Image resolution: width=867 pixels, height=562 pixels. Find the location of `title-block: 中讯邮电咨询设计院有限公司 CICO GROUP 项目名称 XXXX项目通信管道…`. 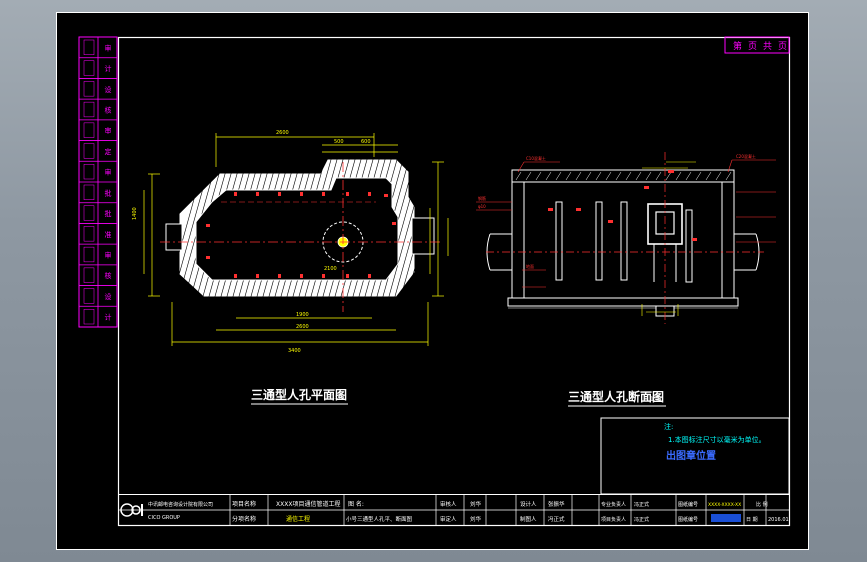

title-block: 中讯邮电咨询设计院有限公司 CICO GROUP 项目名称 XXXX项目通信管道… is located at coordinates (454, 510).